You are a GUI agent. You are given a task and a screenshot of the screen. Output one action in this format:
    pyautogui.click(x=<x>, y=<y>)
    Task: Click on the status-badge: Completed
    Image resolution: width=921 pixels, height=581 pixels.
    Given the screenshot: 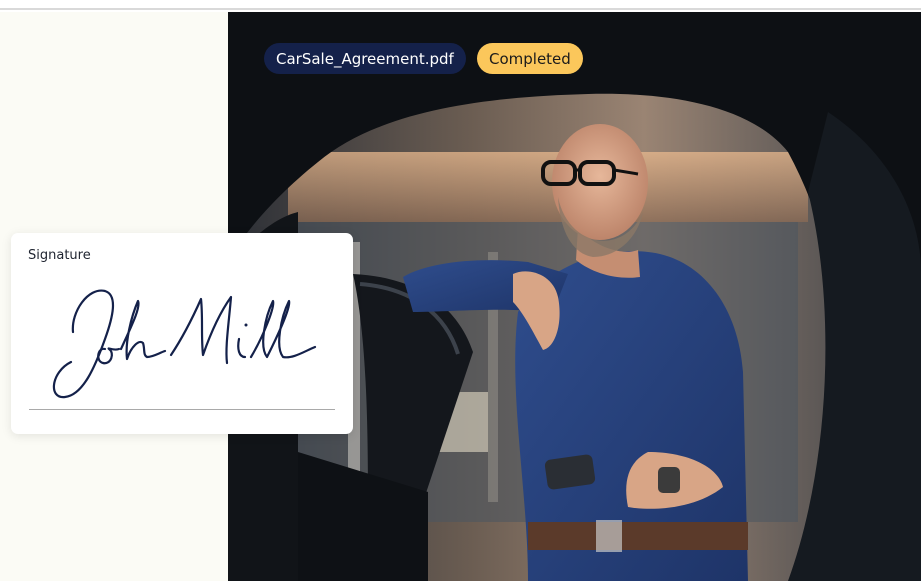 What is the action you would take?
    pyautogui.click(x=530, y=58)
    